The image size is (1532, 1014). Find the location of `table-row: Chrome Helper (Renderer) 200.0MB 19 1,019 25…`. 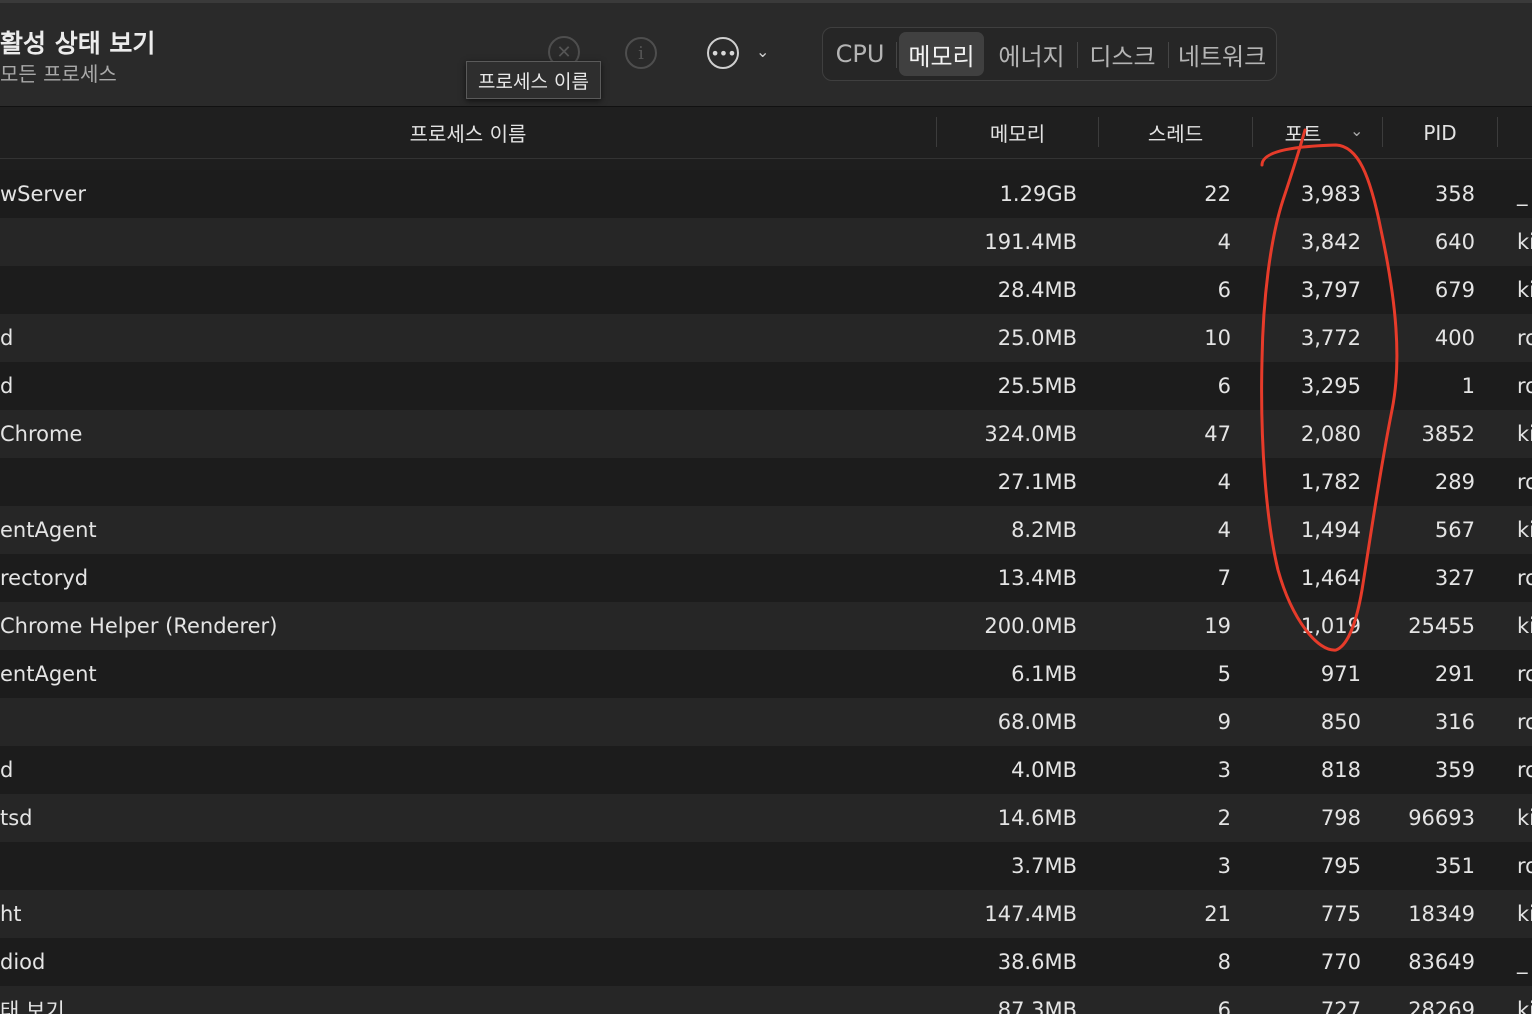

table-row: Chrome Helper (Renderer) 200.0MB 19 1,019 25… is located at coordinates (766, 626).